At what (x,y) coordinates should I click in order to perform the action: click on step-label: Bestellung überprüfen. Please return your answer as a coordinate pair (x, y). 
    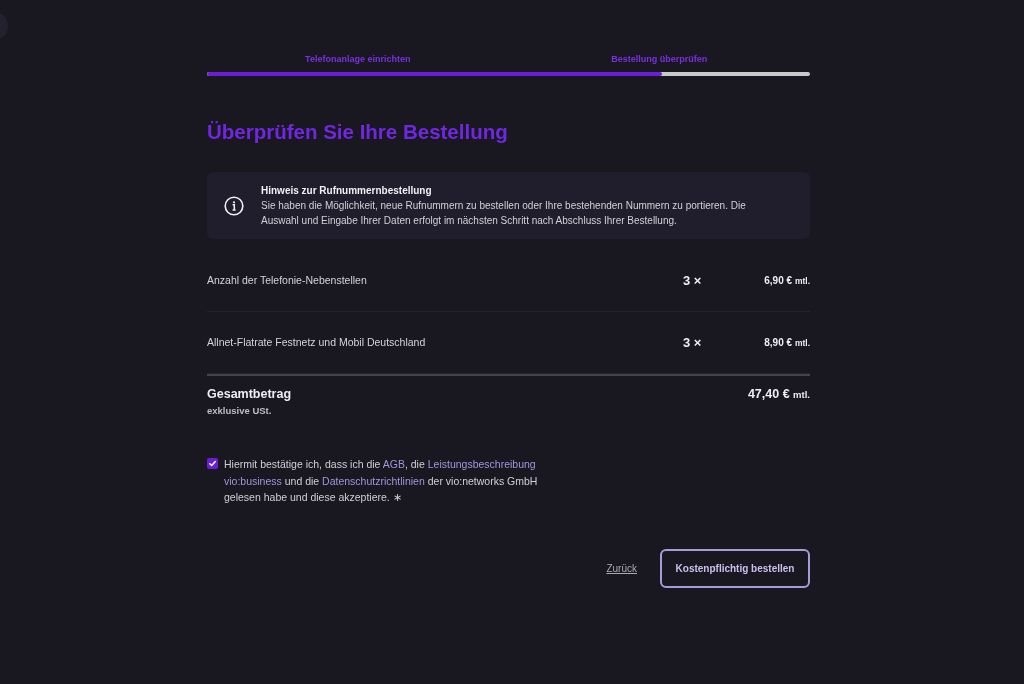
    Looking at the image, I should click on (659, 59).